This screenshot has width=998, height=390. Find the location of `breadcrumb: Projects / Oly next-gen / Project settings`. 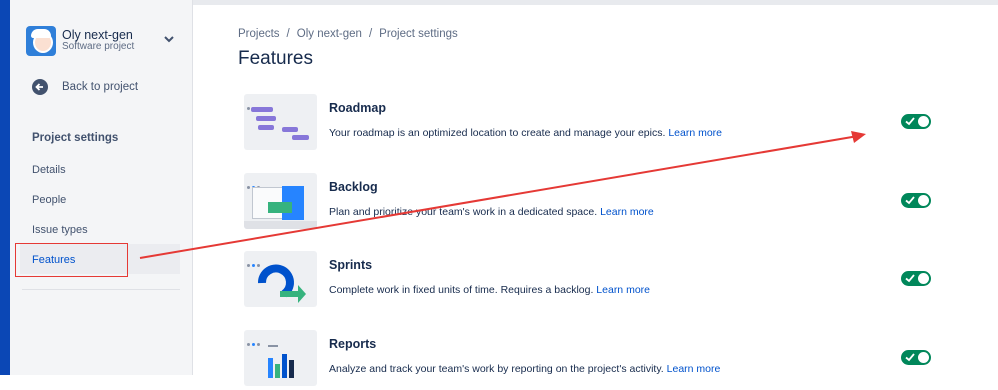

breadcrumb: Projects / Oly next-gen / Project settings is located at coordinates (348, 34).